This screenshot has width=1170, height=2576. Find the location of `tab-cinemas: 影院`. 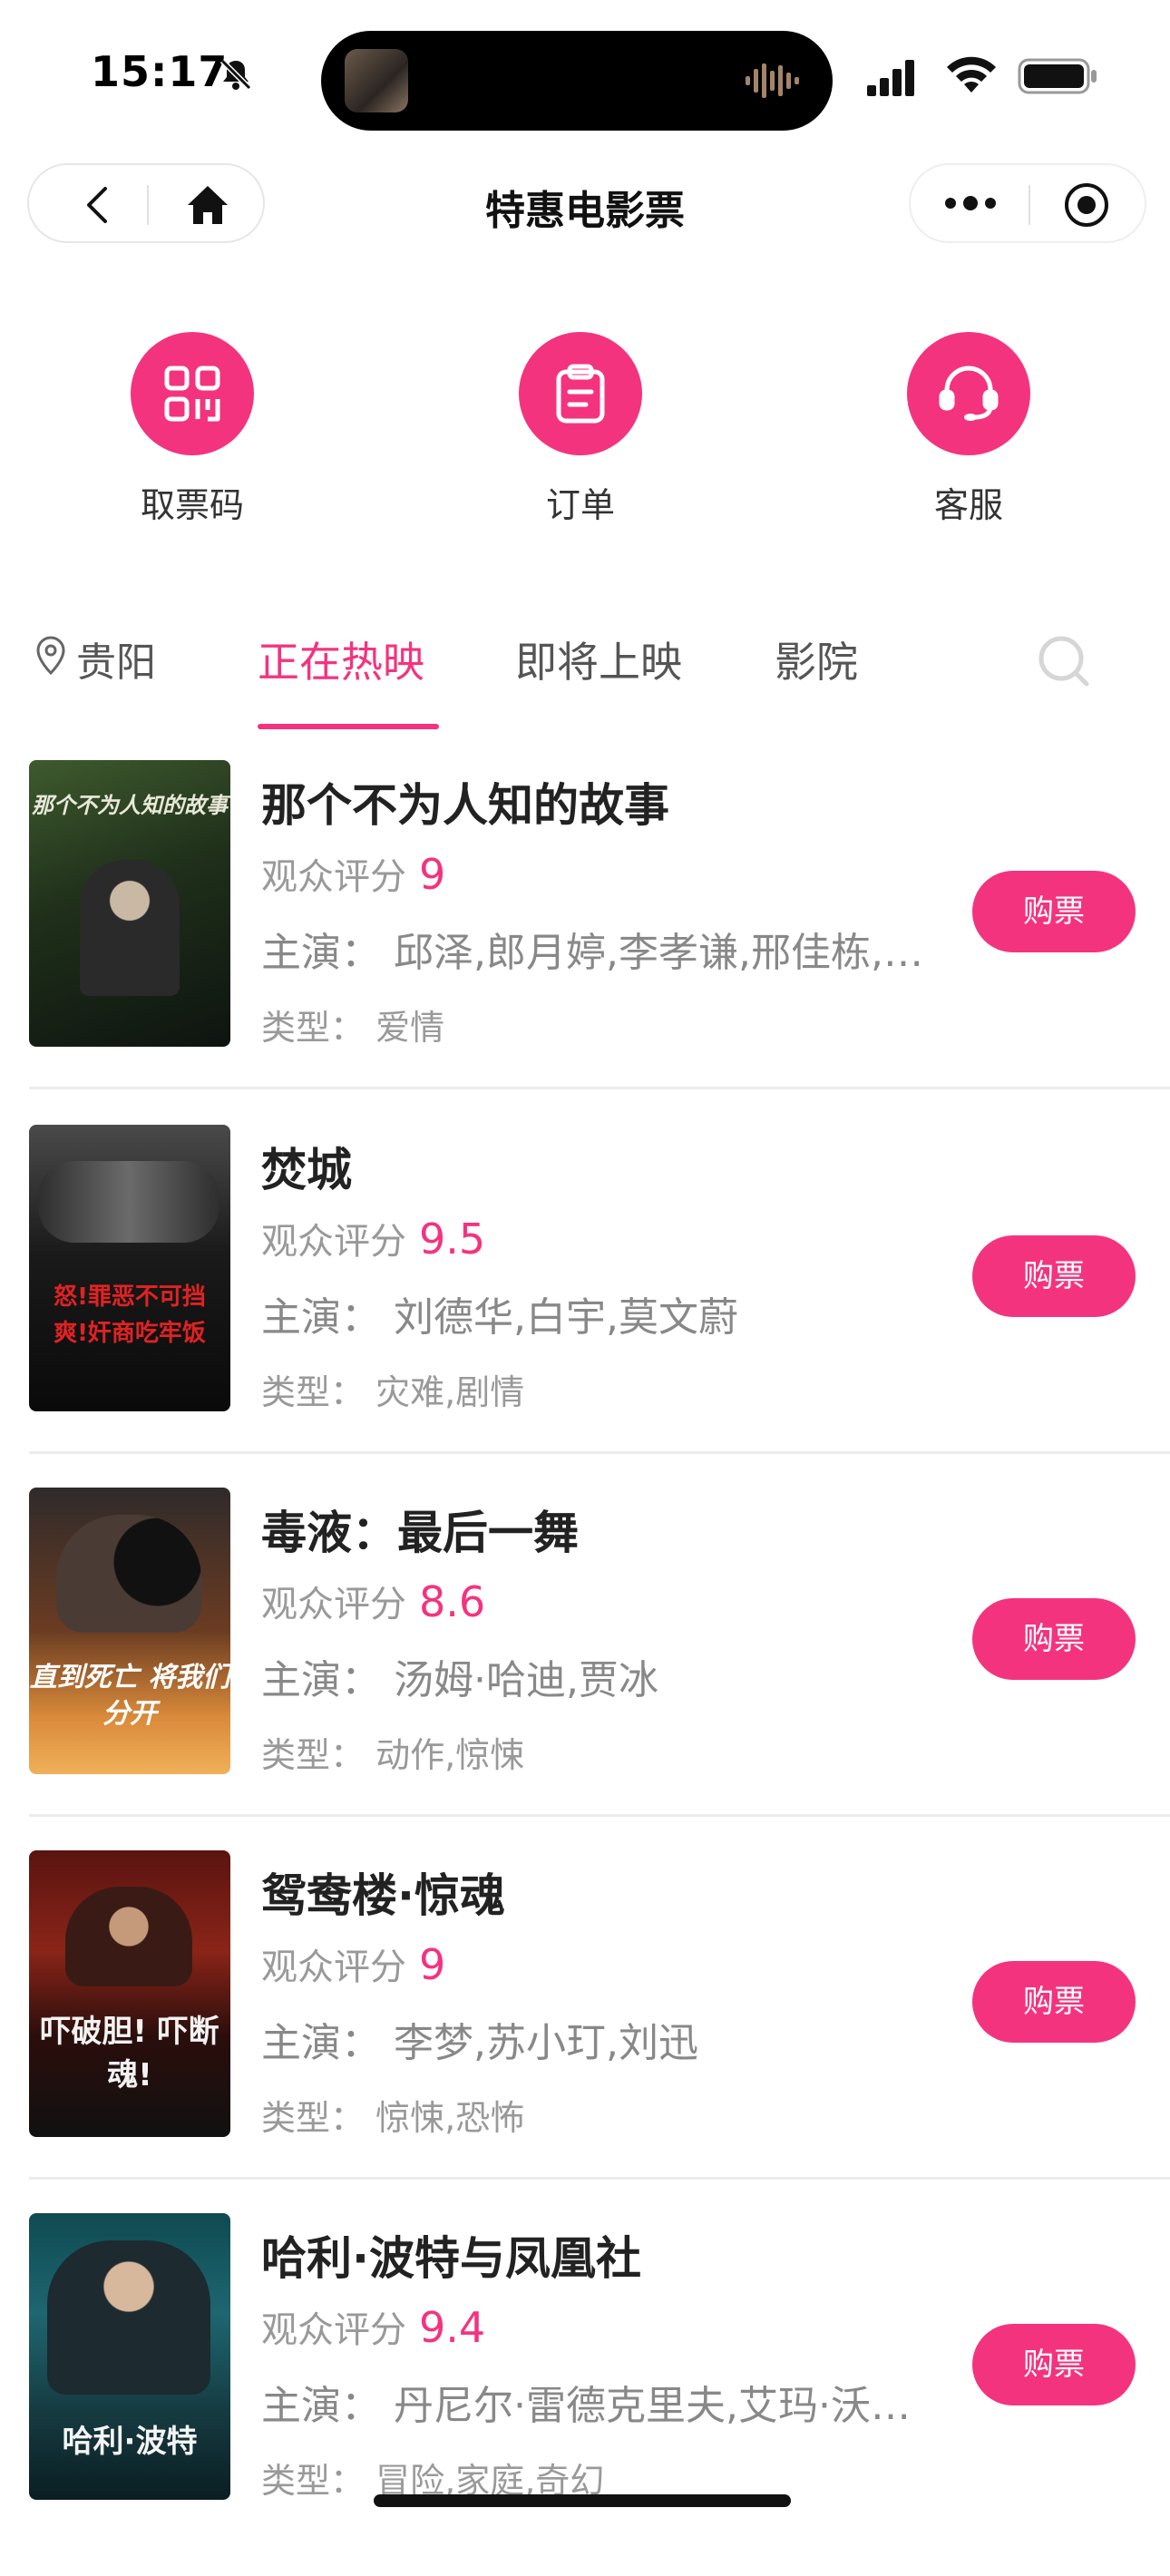

tab-cinemas: 影院 is located at coordinates (816, 659).